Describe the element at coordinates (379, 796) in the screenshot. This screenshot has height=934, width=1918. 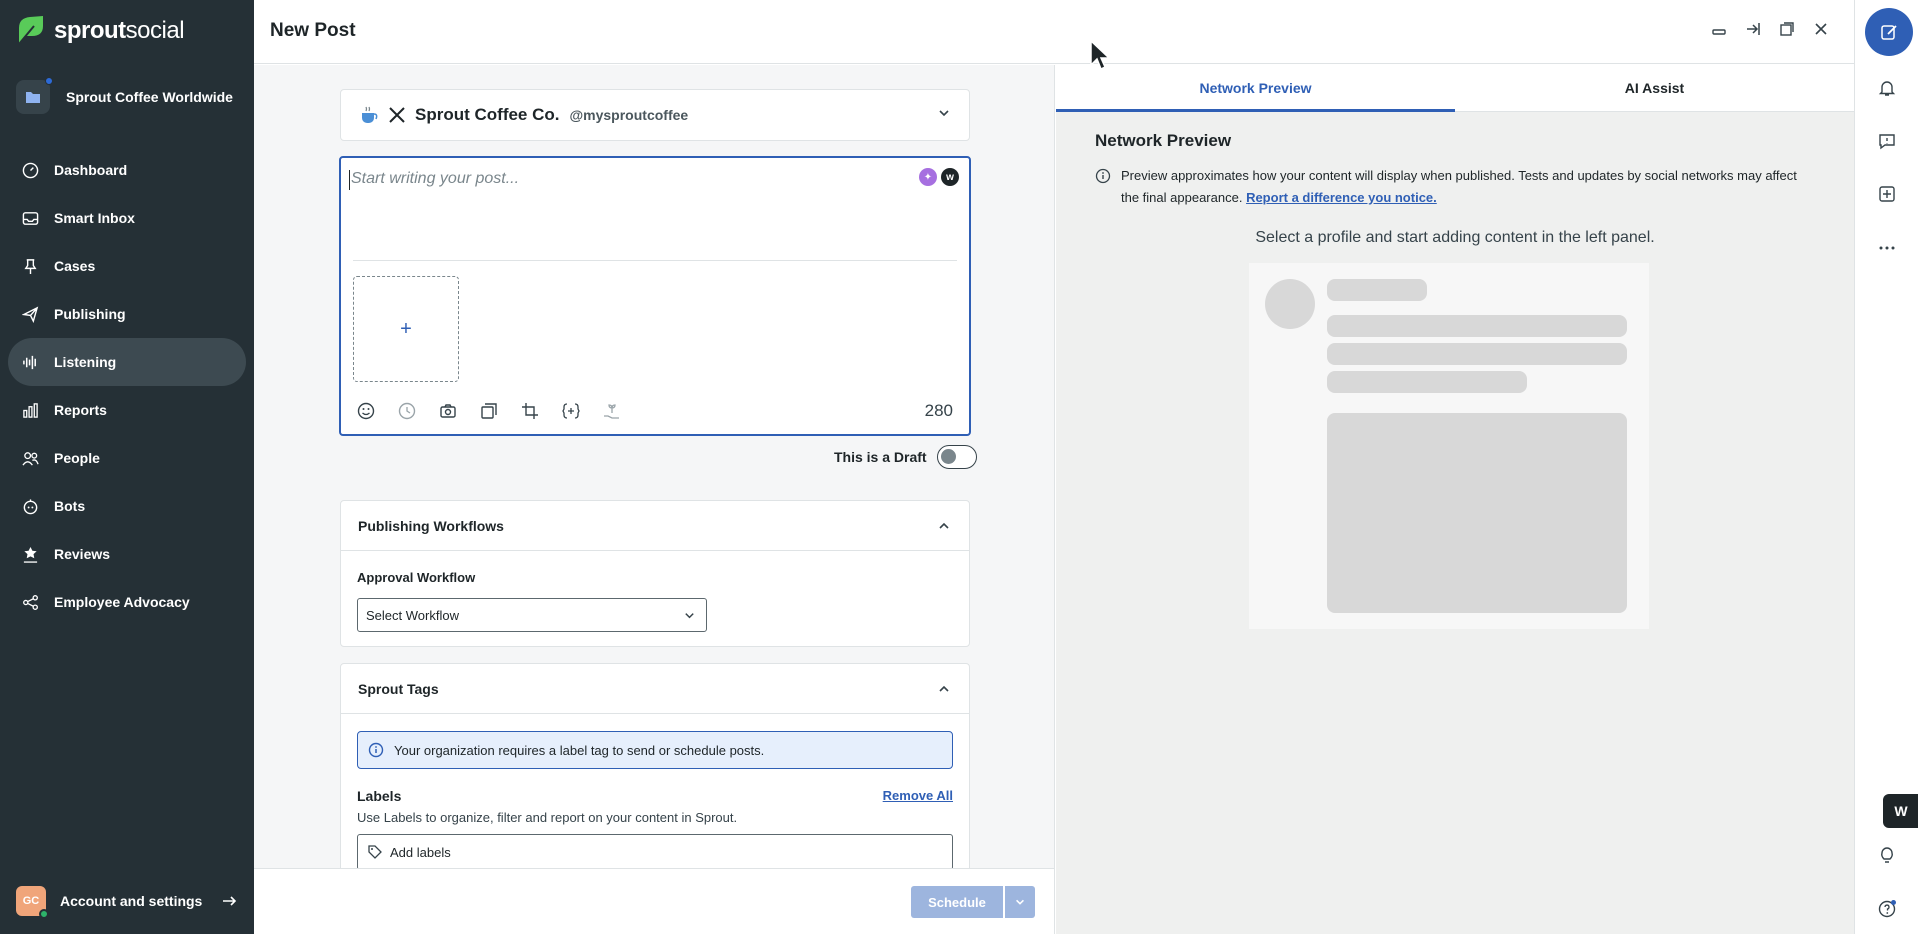
I see `labels-title: Labels` at that location.